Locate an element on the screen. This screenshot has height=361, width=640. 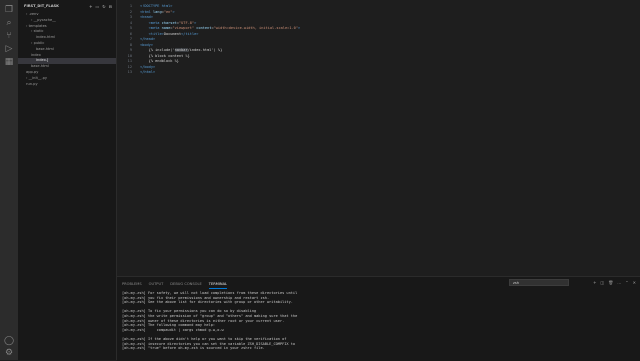
code-token: {% include(' is located at coordinates (157, 50).